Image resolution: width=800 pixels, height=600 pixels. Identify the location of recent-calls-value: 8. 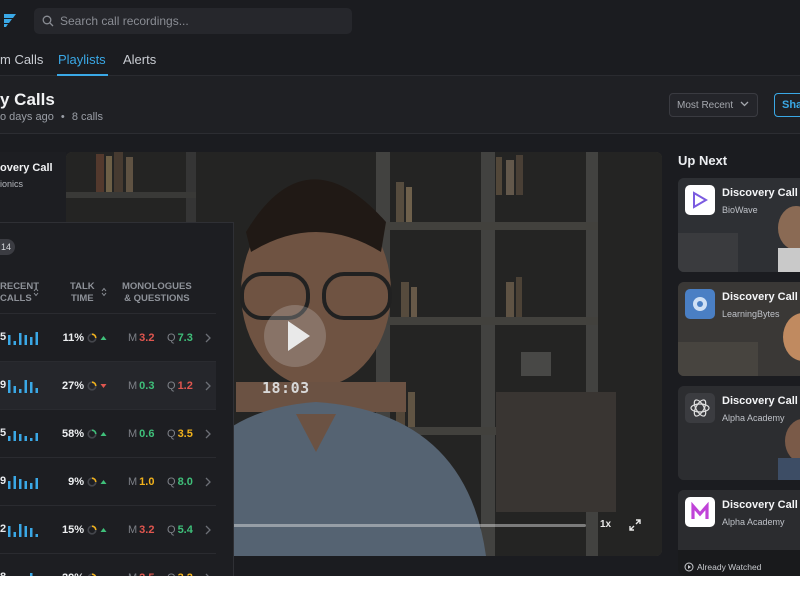
(3, 573).